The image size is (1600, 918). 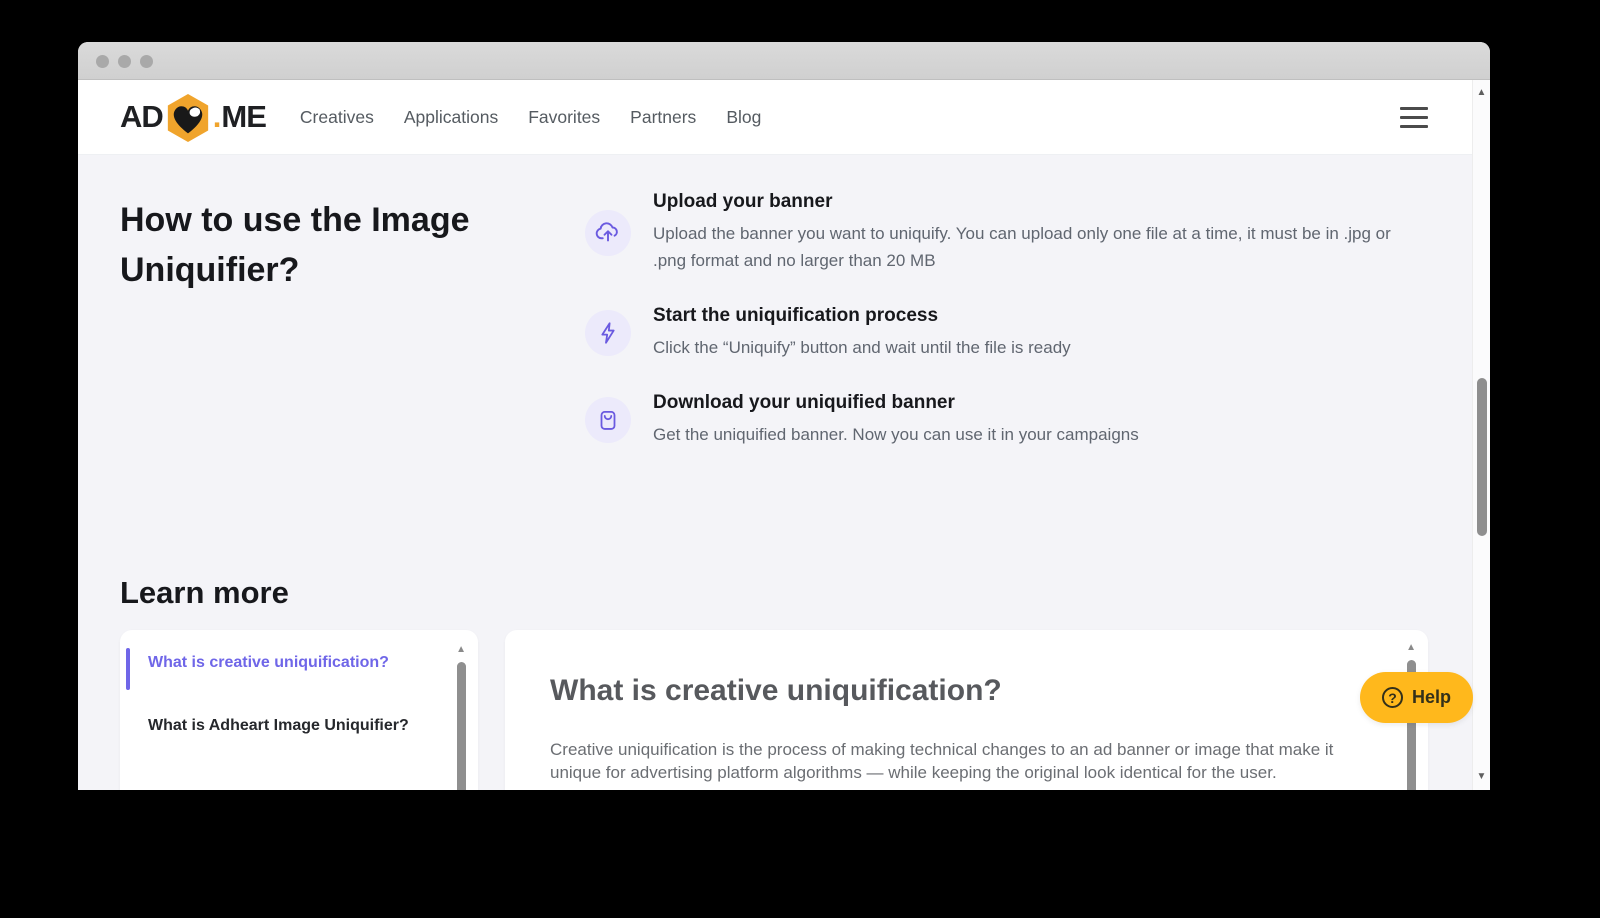 What do you see at coordinates (299, 669) in the screenshot?
I see `sidebar-item-what-is-creative-uniquification: What is creative uniquification?` at bounding box center [299, 669].